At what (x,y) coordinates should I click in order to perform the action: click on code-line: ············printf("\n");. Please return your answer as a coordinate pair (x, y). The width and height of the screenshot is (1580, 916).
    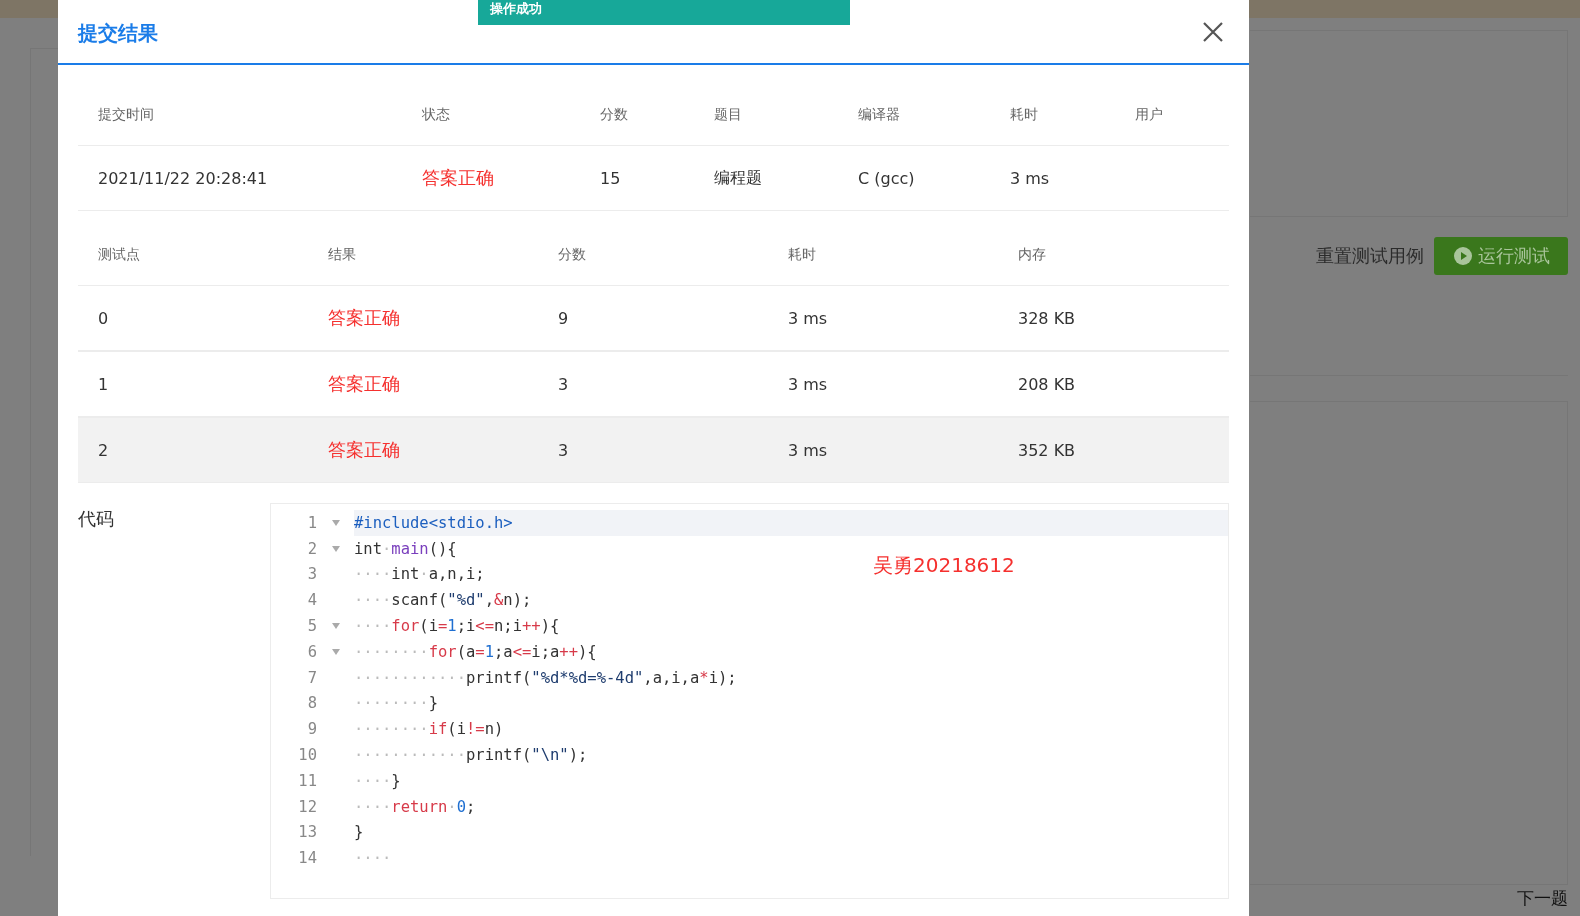
    Looking at the image, I should click on (471, 755).